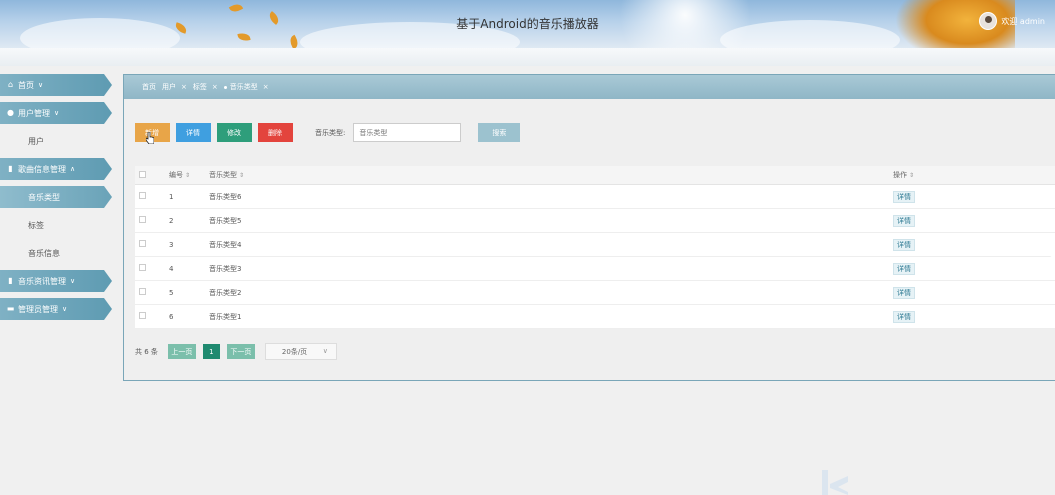  What do you see at coordinates (10, 112) in the screenshot?
I see `user-icon: ●` at bounding box center [10, 112].